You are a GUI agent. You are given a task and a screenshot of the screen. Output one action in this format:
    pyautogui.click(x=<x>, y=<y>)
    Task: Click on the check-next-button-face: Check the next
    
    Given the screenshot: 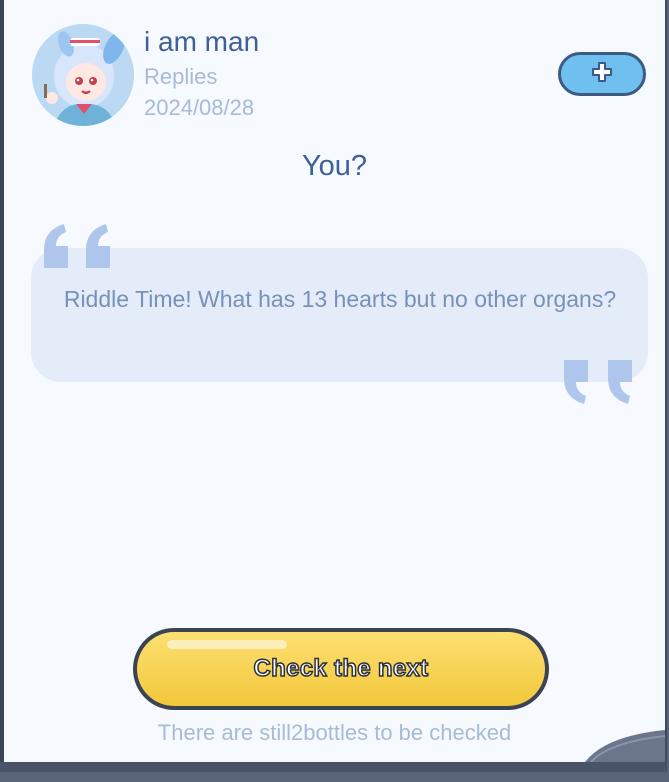 What is the action you would take?
    pyautogui.click(x=341, y=669)
    